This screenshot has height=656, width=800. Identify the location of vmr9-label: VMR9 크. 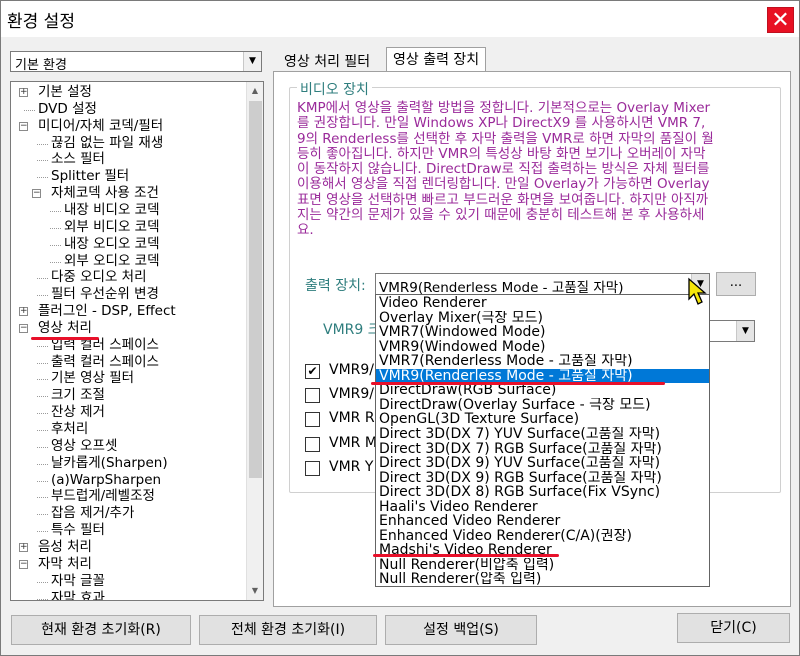
(352, 330).